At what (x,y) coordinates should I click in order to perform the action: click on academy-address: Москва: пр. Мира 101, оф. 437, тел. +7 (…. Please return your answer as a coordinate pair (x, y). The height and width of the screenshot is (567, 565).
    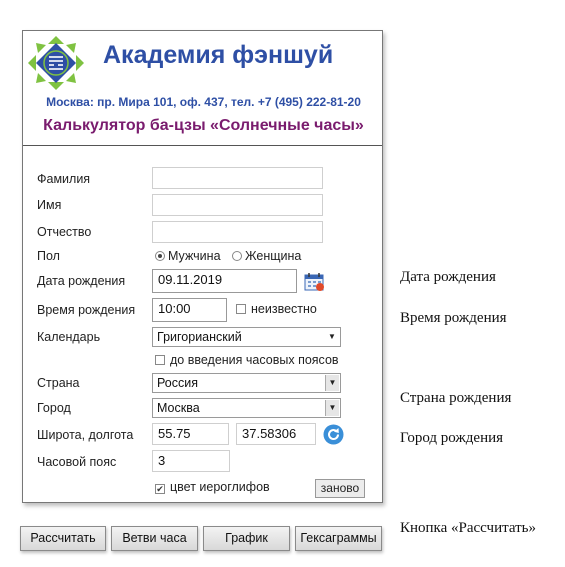
    Looking at the image, I should click on (203, 102).